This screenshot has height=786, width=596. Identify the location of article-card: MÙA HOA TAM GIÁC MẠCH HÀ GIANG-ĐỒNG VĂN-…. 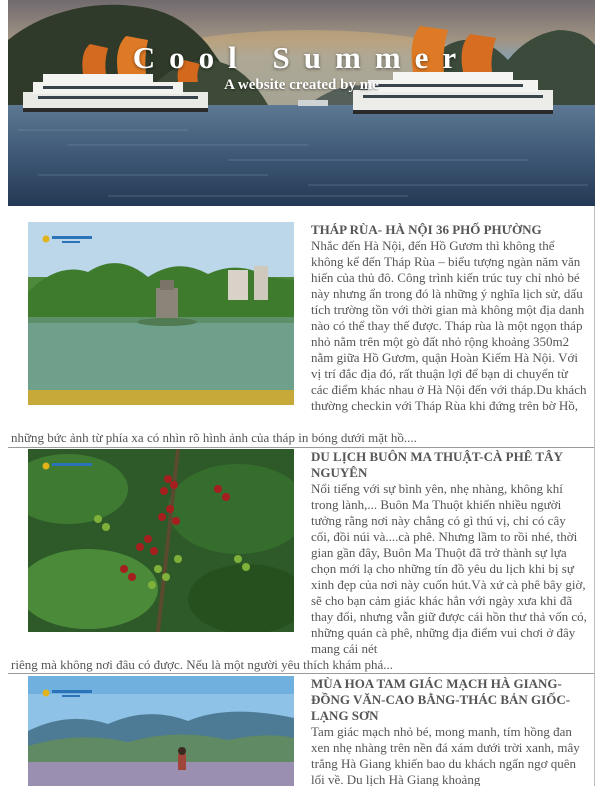
(301, 731).